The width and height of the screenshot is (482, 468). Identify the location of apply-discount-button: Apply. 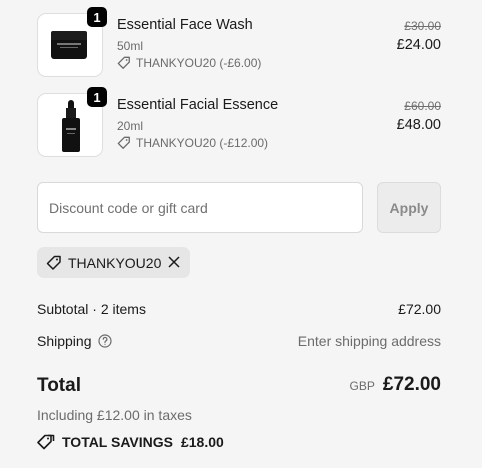
(409, 207).